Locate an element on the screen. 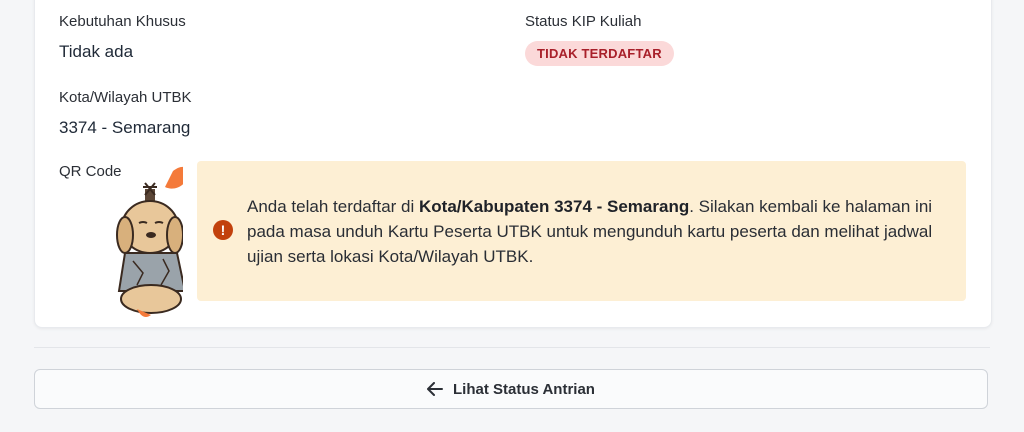 Image resolution: width=1024 pixels, height=432 pixels. kip-status-label: Status KIP Kuliah is located at coordinates (583, 21).